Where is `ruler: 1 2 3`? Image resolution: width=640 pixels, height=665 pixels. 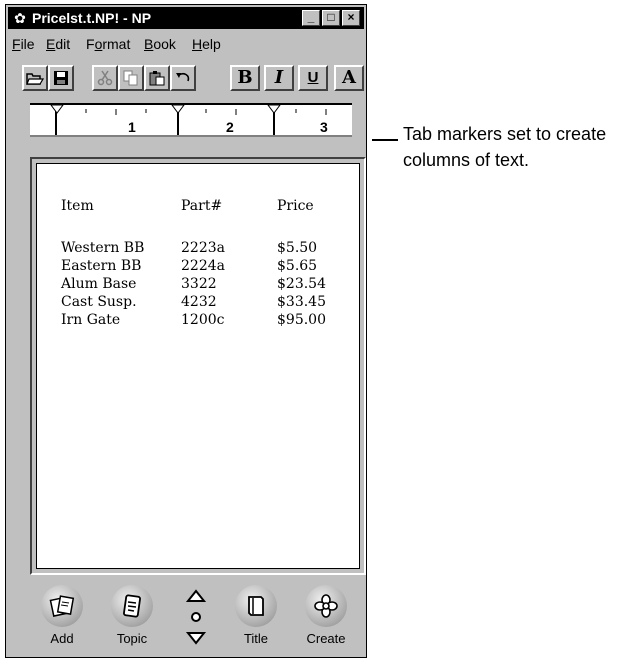 ruler: 1 2 3 is located at coordinates (191, 120).